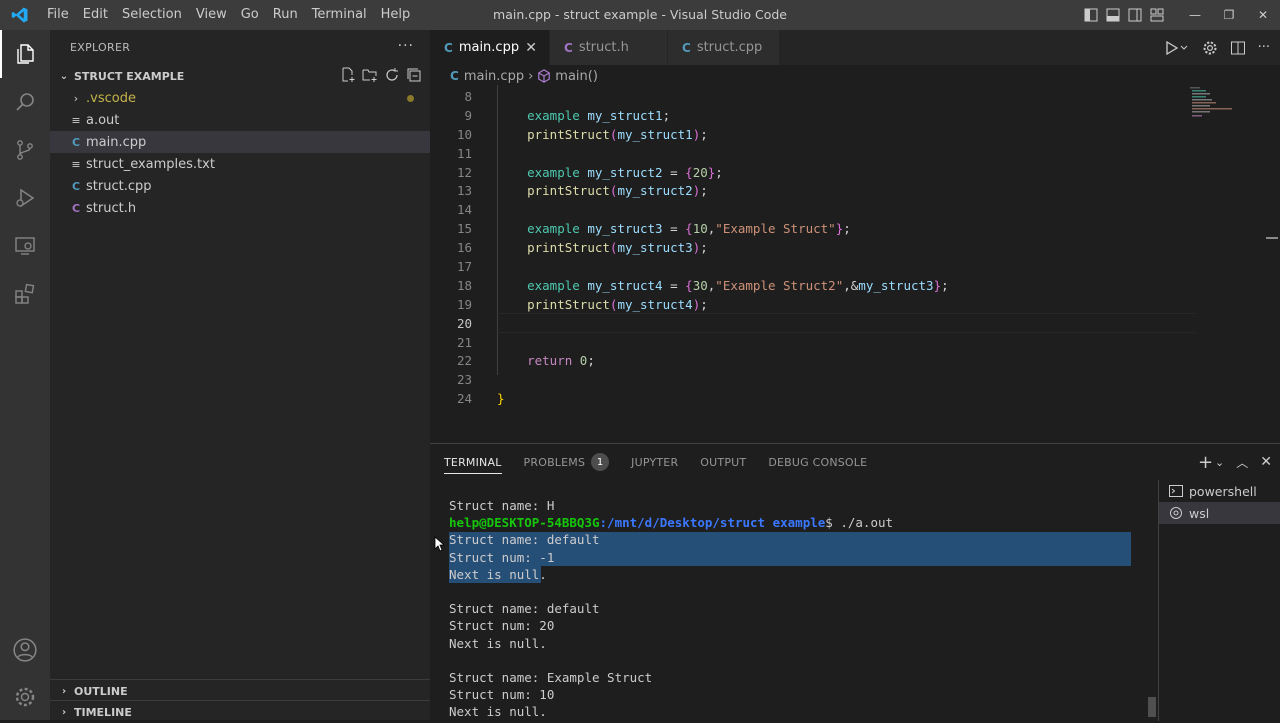  Describe the element at coordinates (392, 75) in the screenshot. I see `refresh-icon` at that location.